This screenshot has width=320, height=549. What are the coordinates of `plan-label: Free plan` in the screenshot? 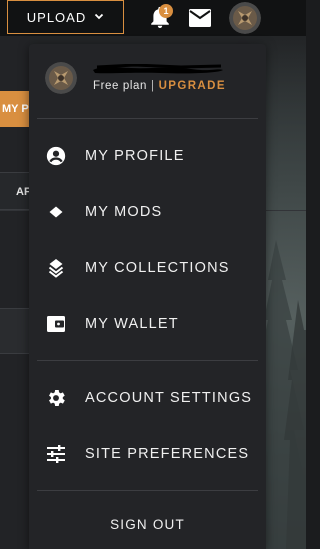 It's located at (120, 86).